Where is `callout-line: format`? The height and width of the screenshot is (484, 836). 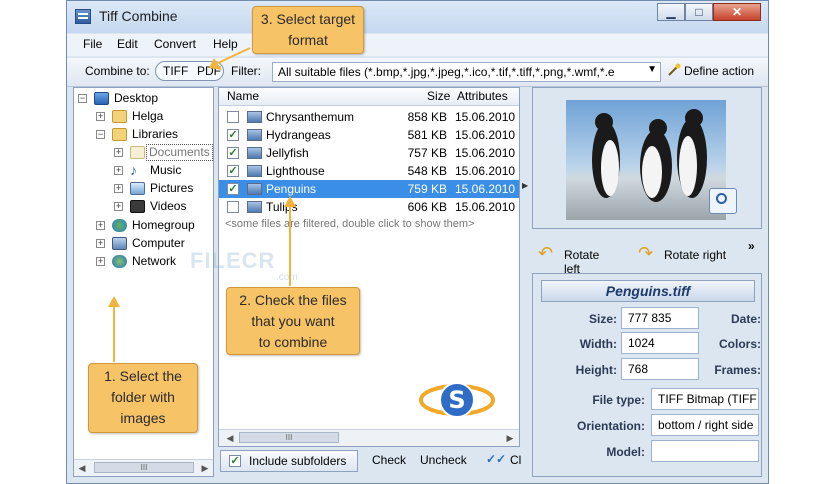
callout-line: format is located at coordinates (308, 40).